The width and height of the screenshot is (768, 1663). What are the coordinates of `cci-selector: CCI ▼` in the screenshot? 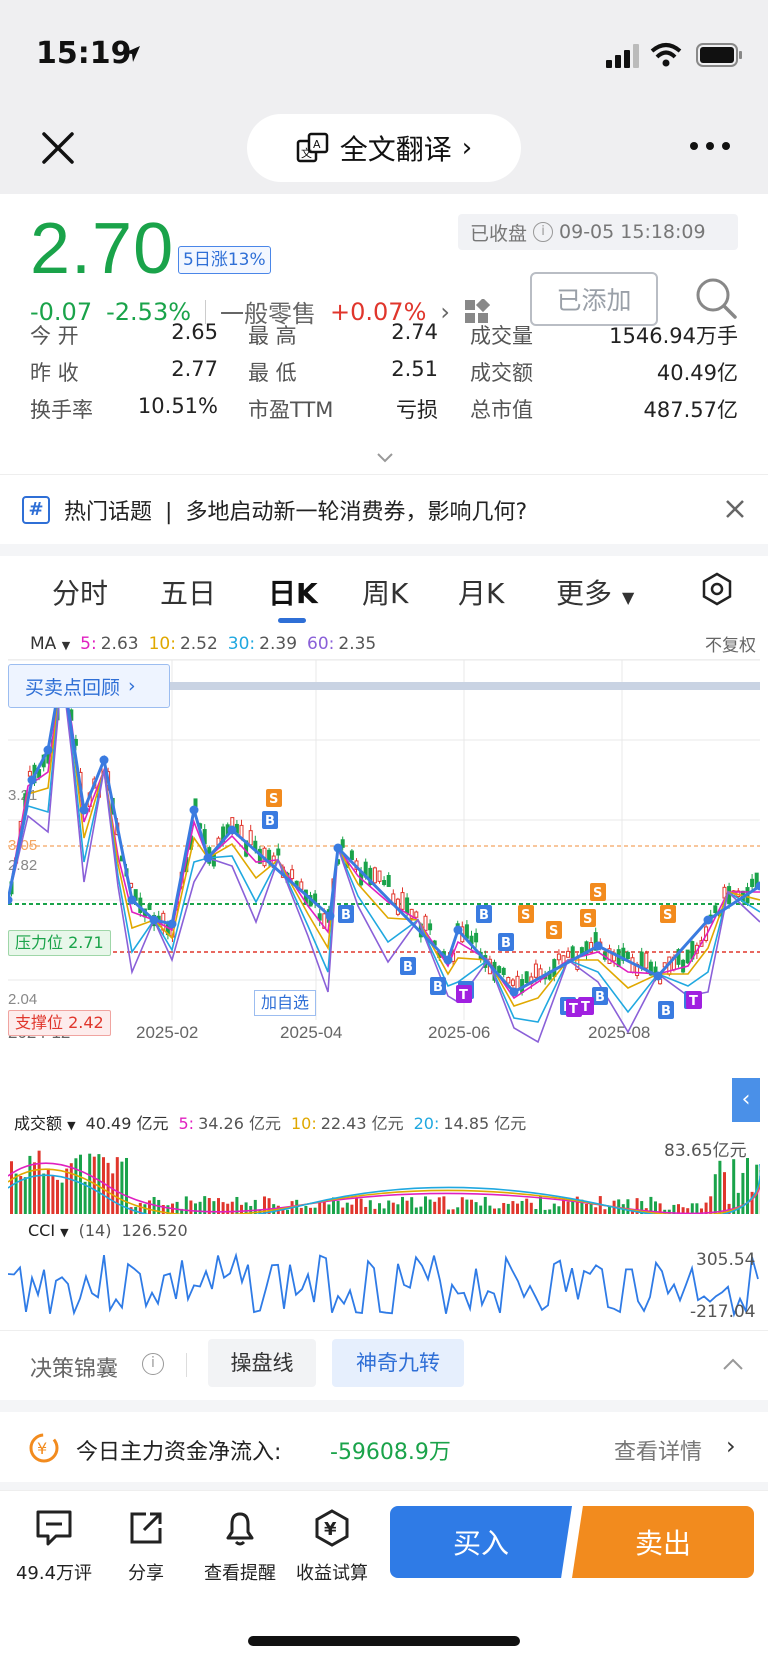 It's located at (48, 1230).